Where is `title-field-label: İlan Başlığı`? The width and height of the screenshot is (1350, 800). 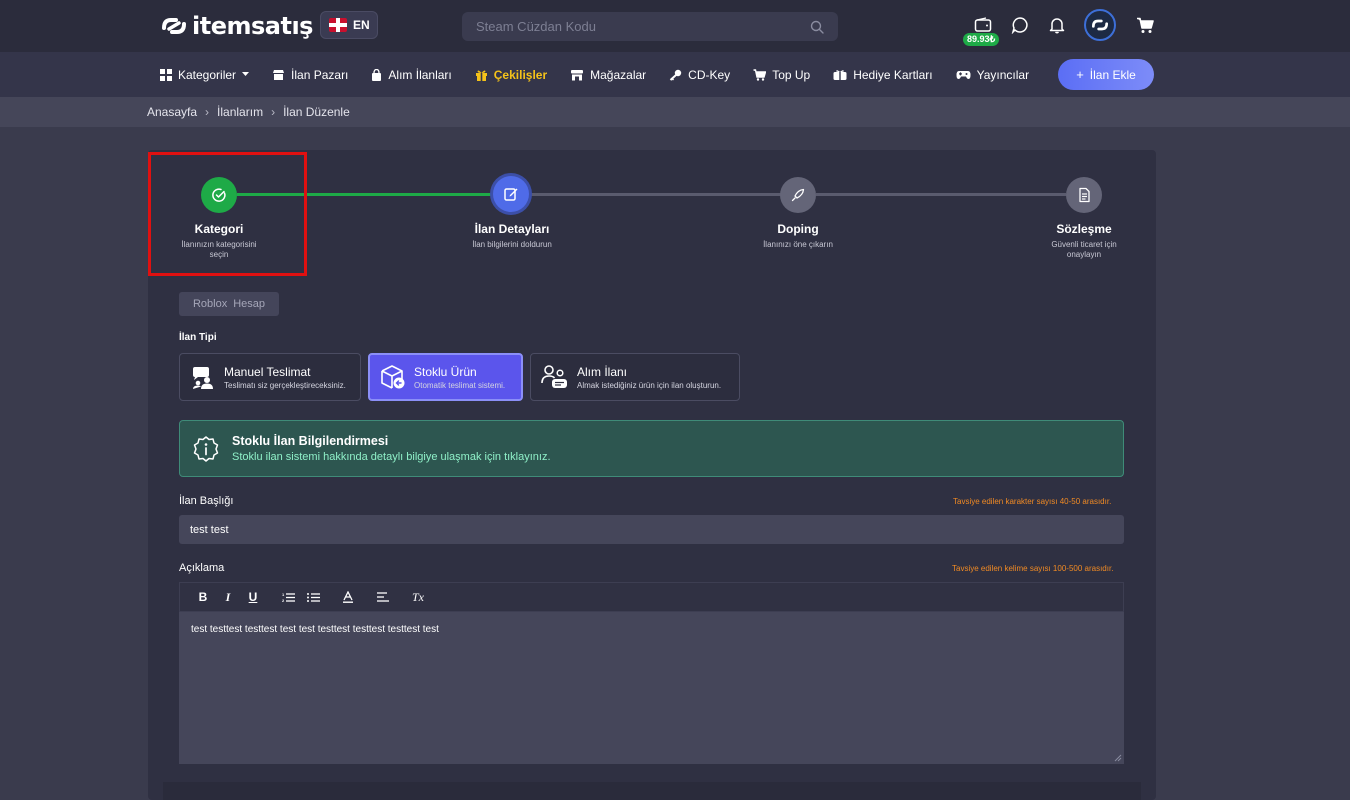
title-field-label: İlan Başlığı is located at coordinates (206, 501).